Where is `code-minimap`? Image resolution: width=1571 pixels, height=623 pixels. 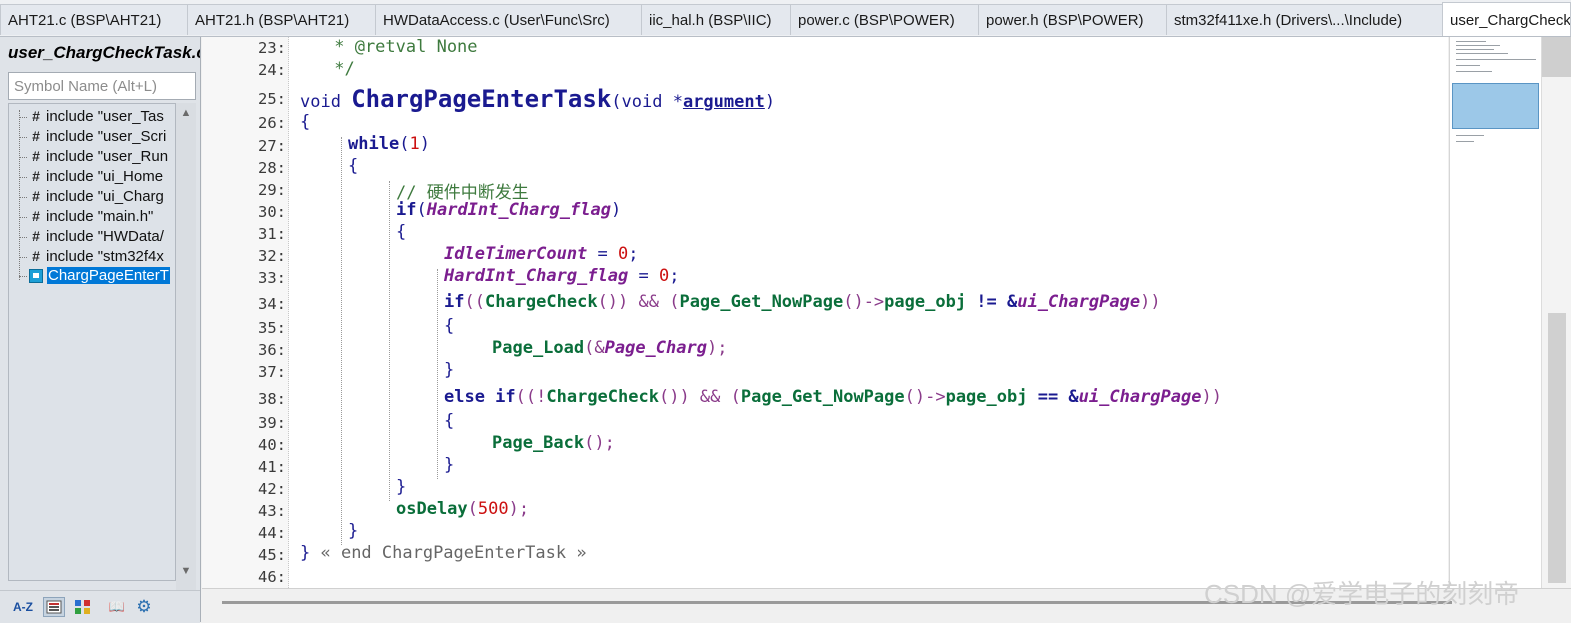 code-minimap is located at coordinates (1495, 312).